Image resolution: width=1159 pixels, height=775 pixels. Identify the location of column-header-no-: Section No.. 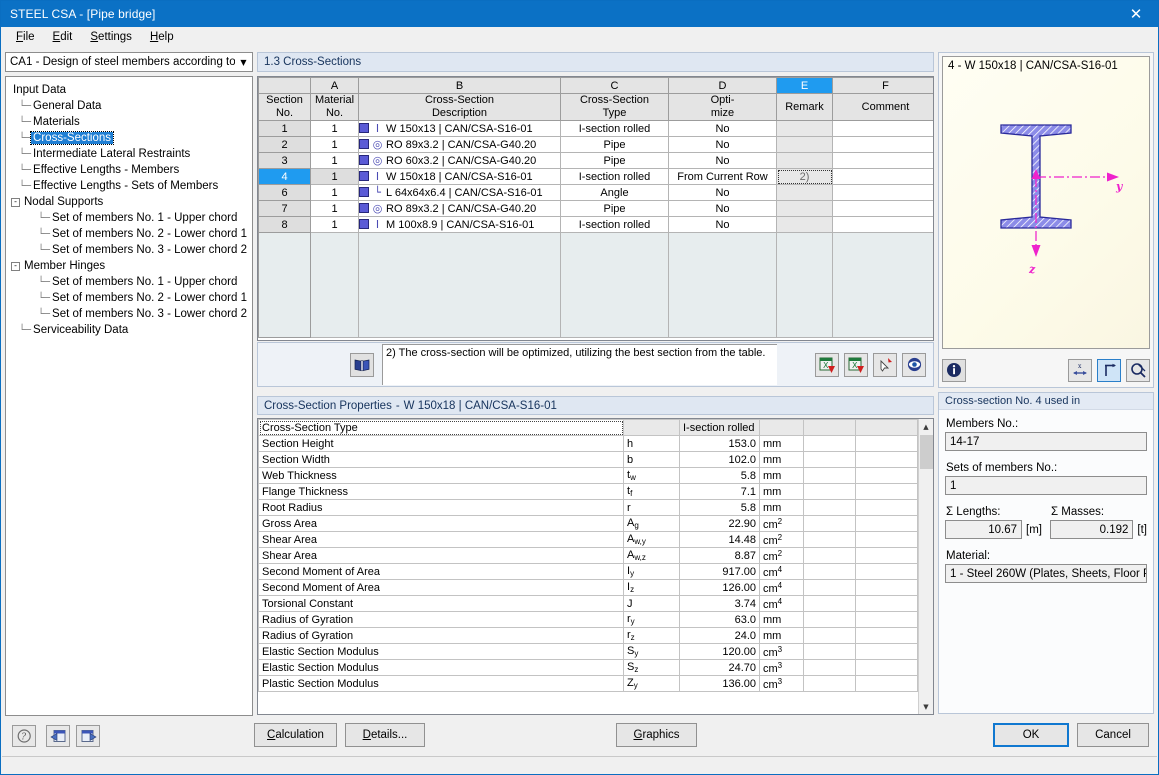
(284, 107).